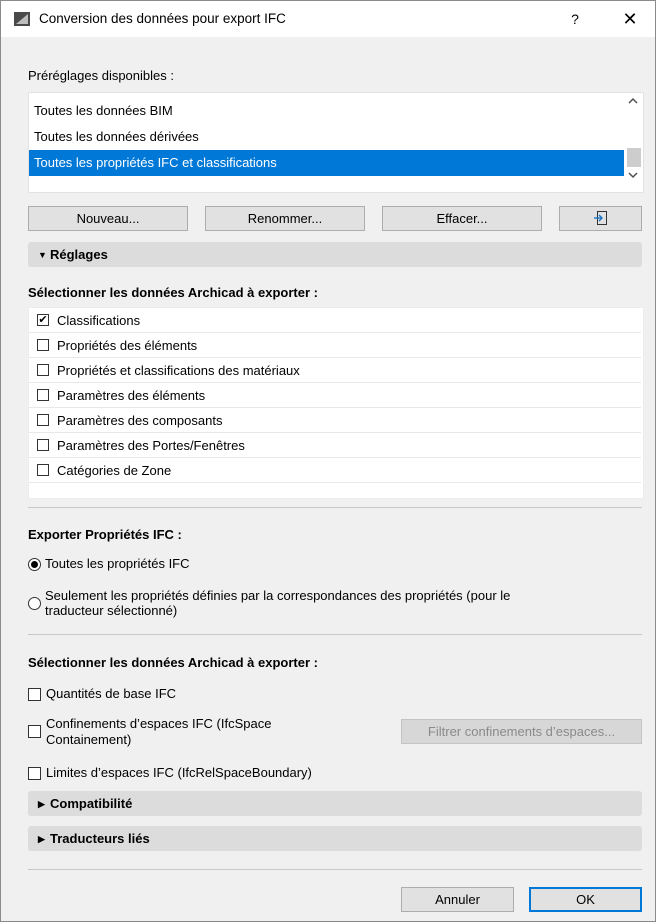 This screenshot has width=656, height=922. What do you see at coordinates (335, 254) in the screenshot?
I see `reglages-section-header: ▼ Réglages` at bounding box center [335, 254].